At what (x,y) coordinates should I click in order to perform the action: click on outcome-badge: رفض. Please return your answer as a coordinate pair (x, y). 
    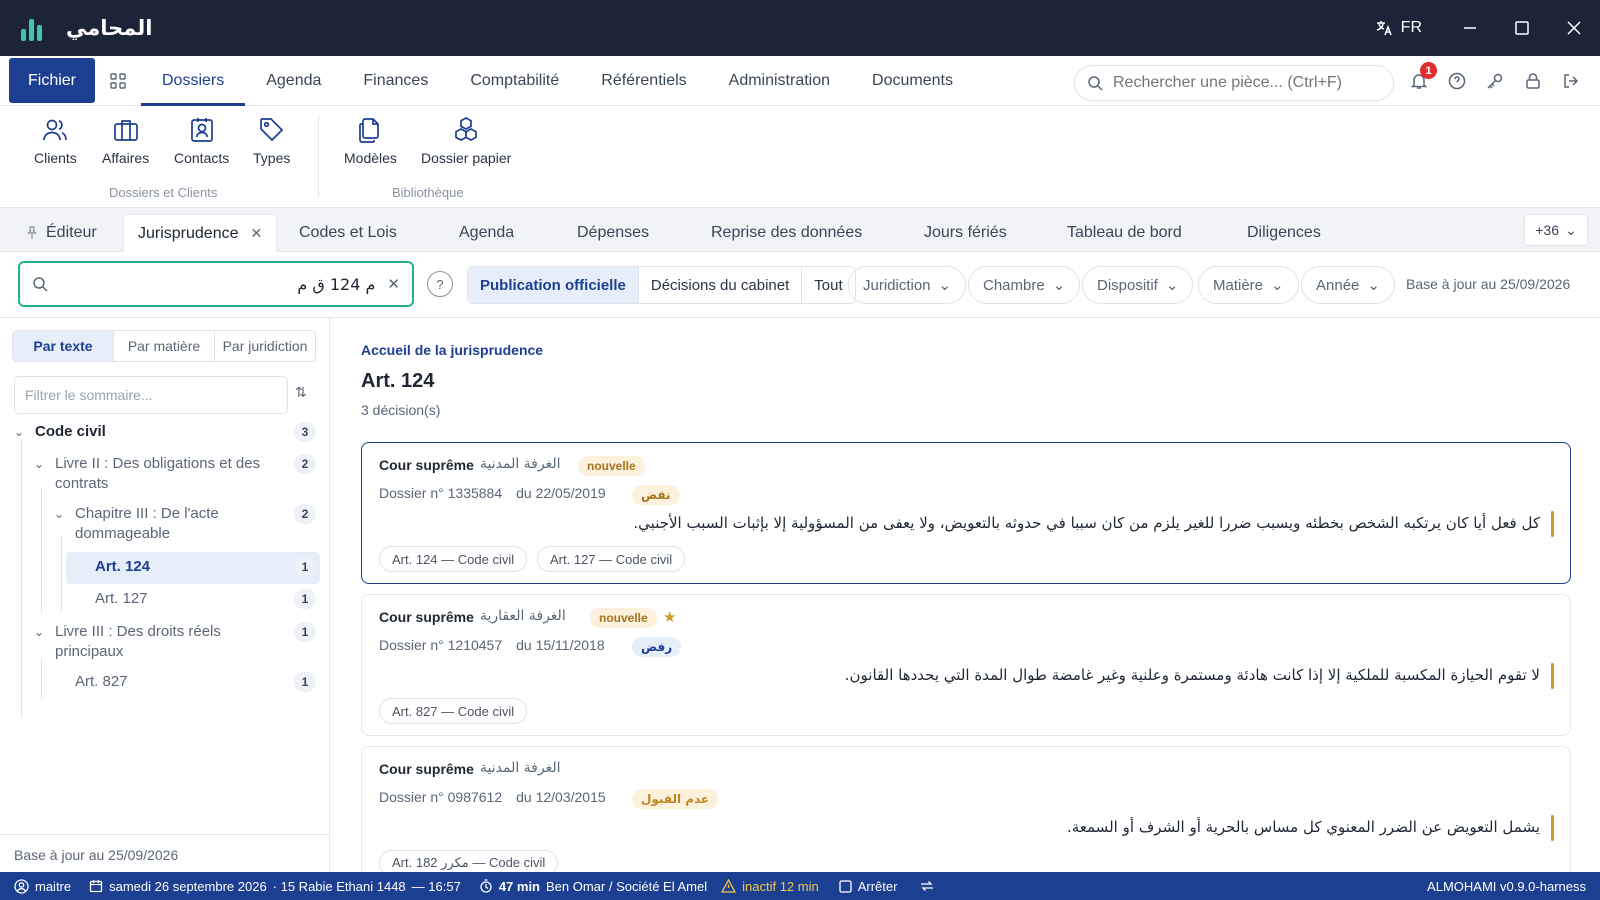
    Looking at the image, I should click on (657, 647).